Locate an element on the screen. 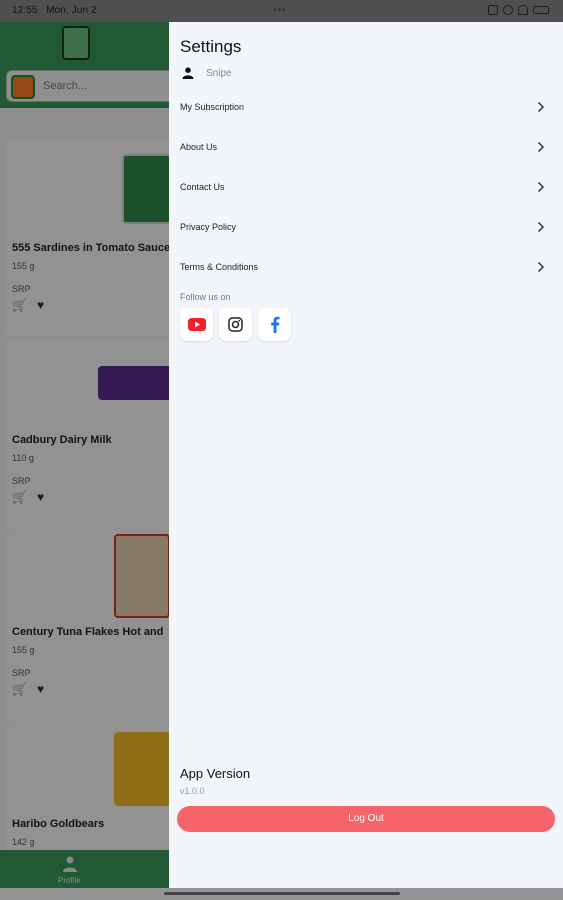 The height and width of the screenshot is (900, 563). person-icon is located at coordinates (188, 73).